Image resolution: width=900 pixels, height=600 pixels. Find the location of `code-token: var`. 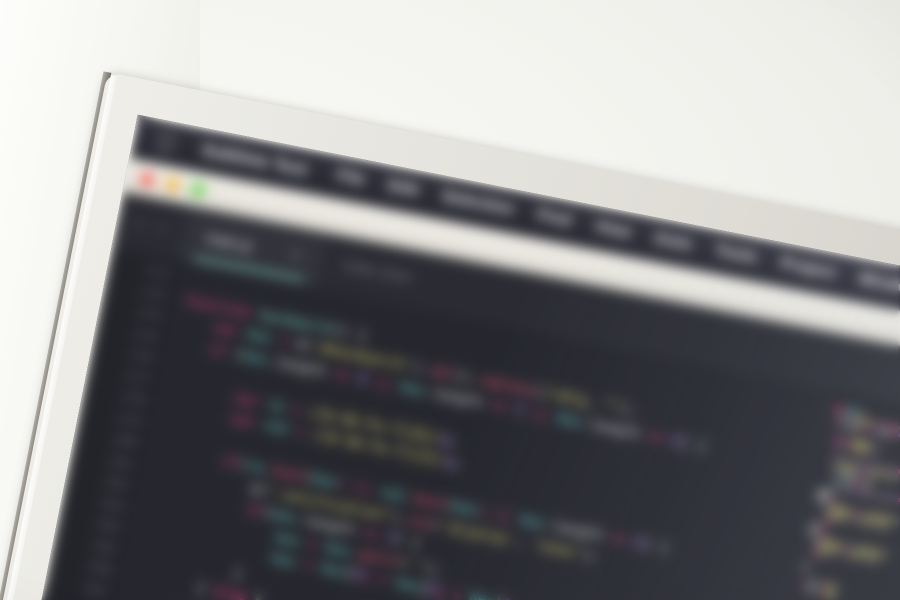

code-token: var is located at coordinates (230, 330).